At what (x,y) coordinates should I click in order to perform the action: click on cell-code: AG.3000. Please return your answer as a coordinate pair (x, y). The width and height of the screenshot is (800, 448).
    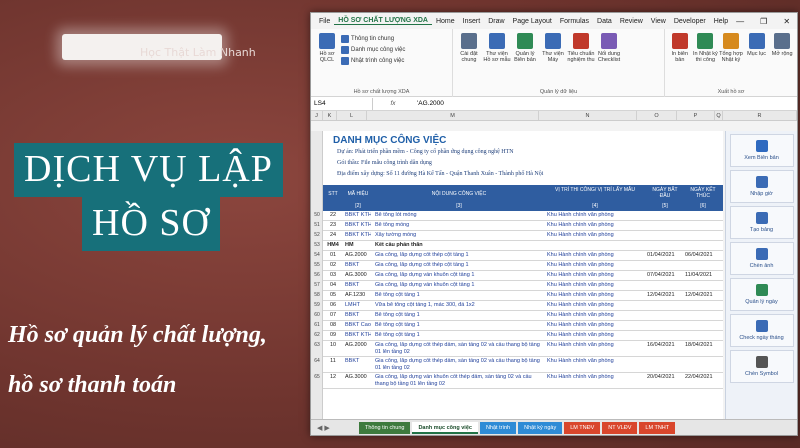
    Looking at the image, I should click on (358, 275).